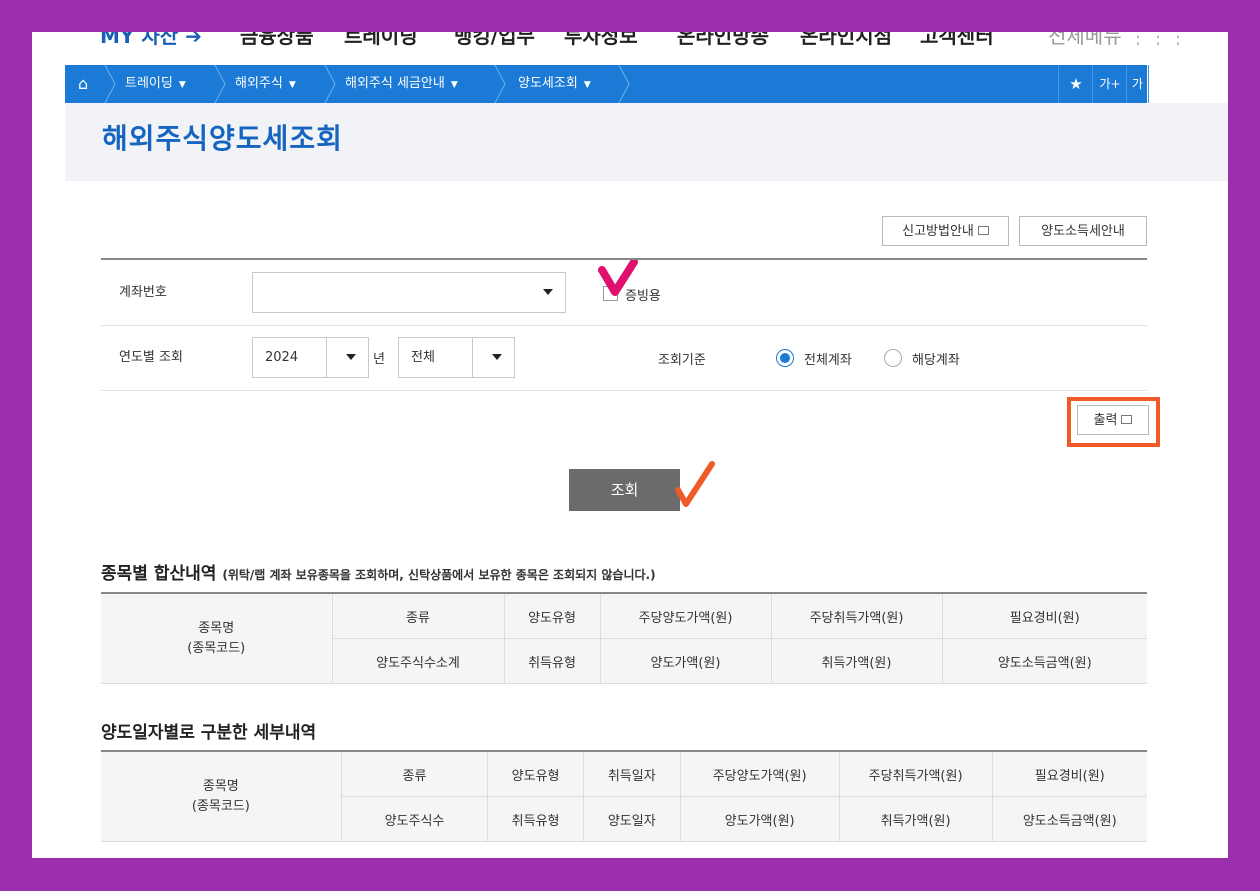  I want to click on detail-header-cell: 취득유형, so click(535, 819).